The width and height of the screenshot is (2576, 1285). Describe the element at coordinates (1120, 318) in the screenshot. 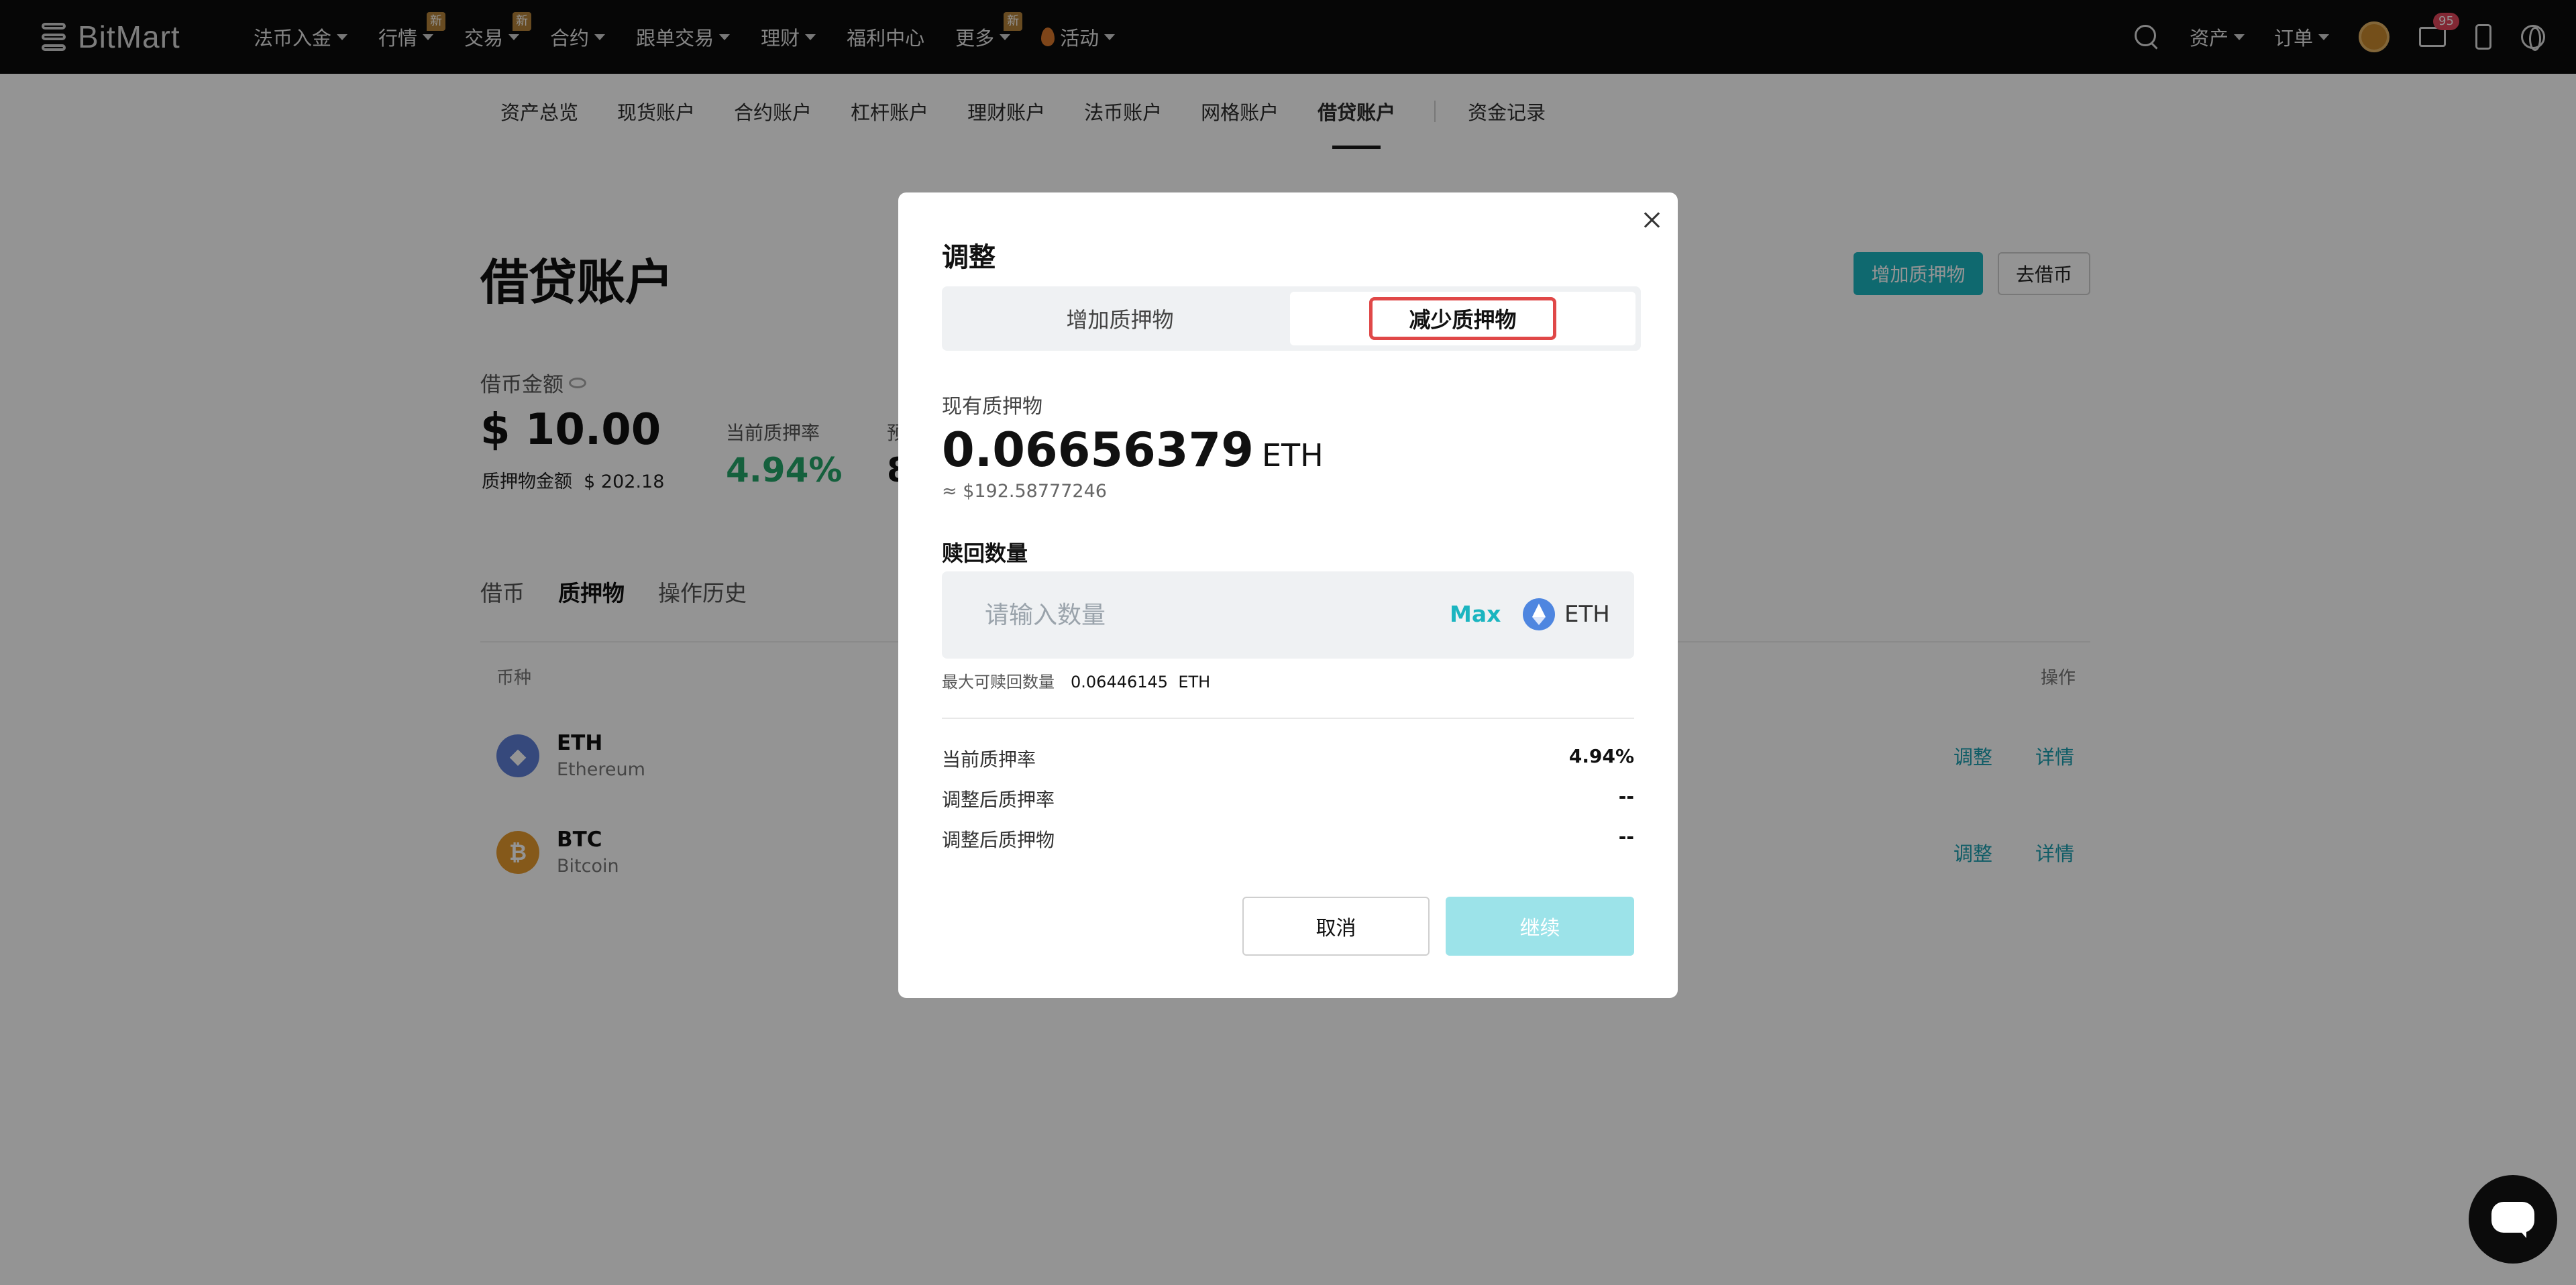

I see `tab-add-collateral: 增加质押物` at that location.